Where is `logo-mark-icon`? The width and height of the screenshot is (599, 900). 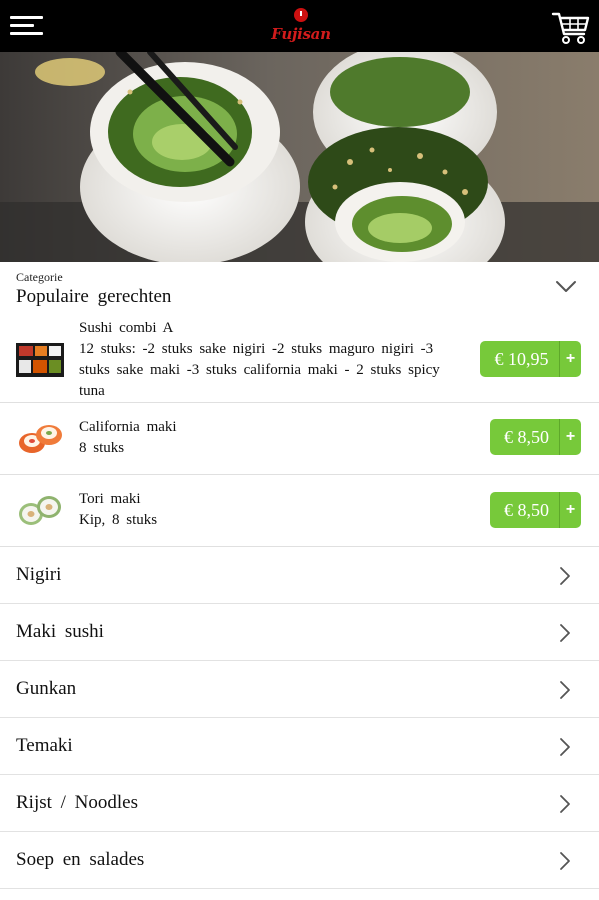
logo-mark-icon is located at coordinates (301, 15).